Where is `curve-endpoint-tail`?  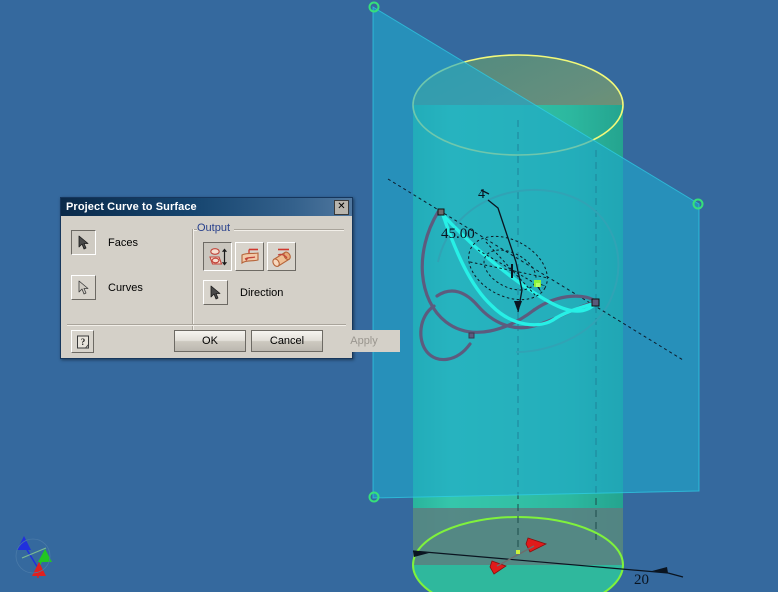 curve-endpoint-tail is located at coordinates (471, 335).